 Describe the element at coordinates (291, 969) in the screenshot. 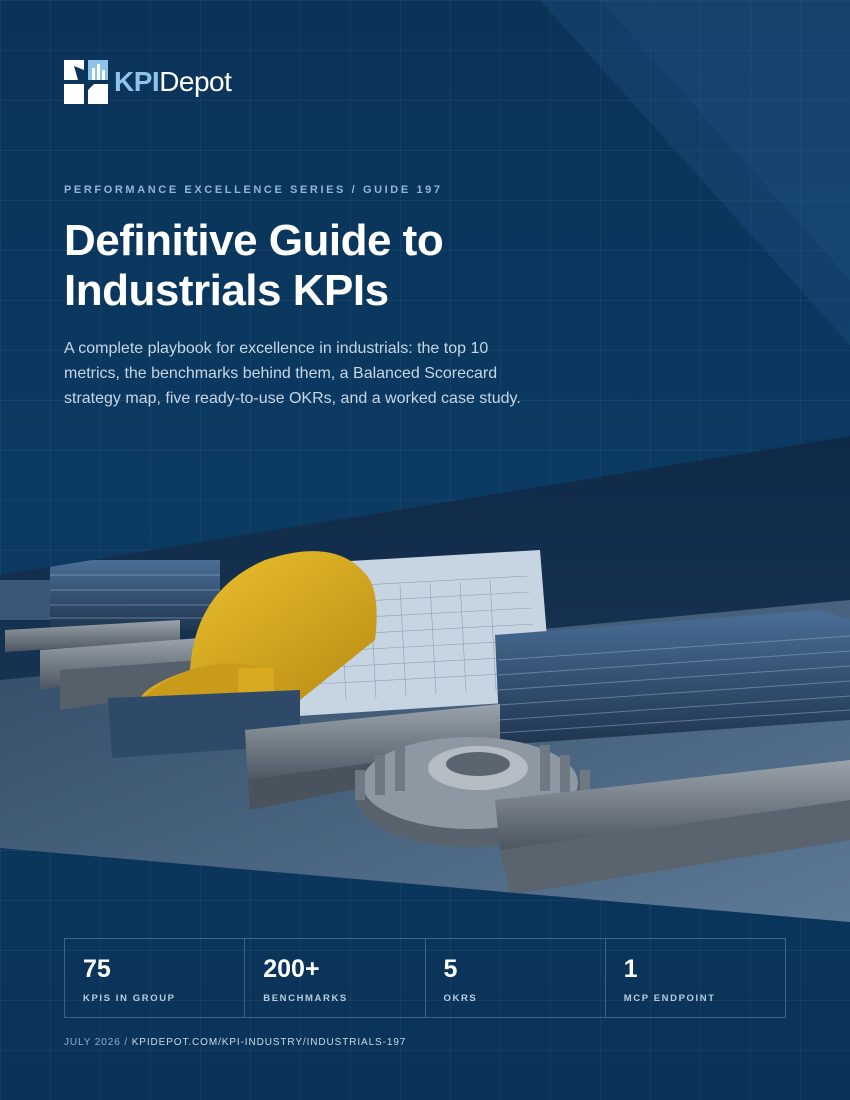

I see `stat-value: 200+` at that location.